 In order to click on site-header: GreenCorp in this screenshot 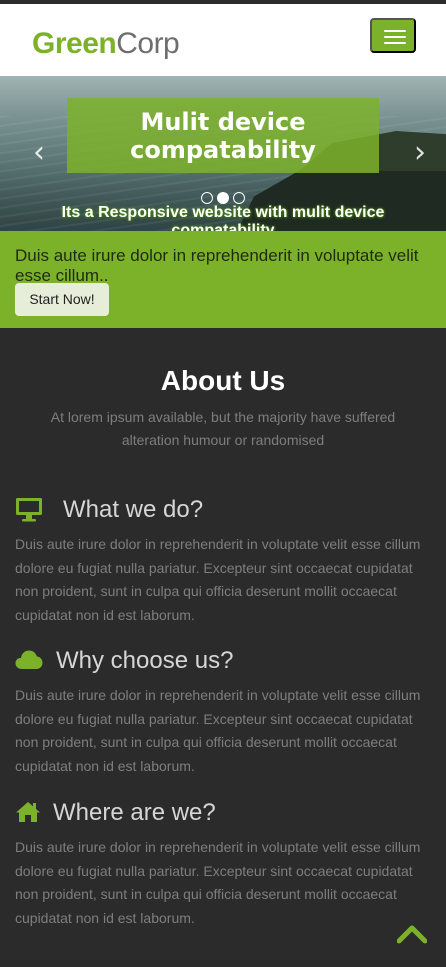, I will do `click(223, 40)`.